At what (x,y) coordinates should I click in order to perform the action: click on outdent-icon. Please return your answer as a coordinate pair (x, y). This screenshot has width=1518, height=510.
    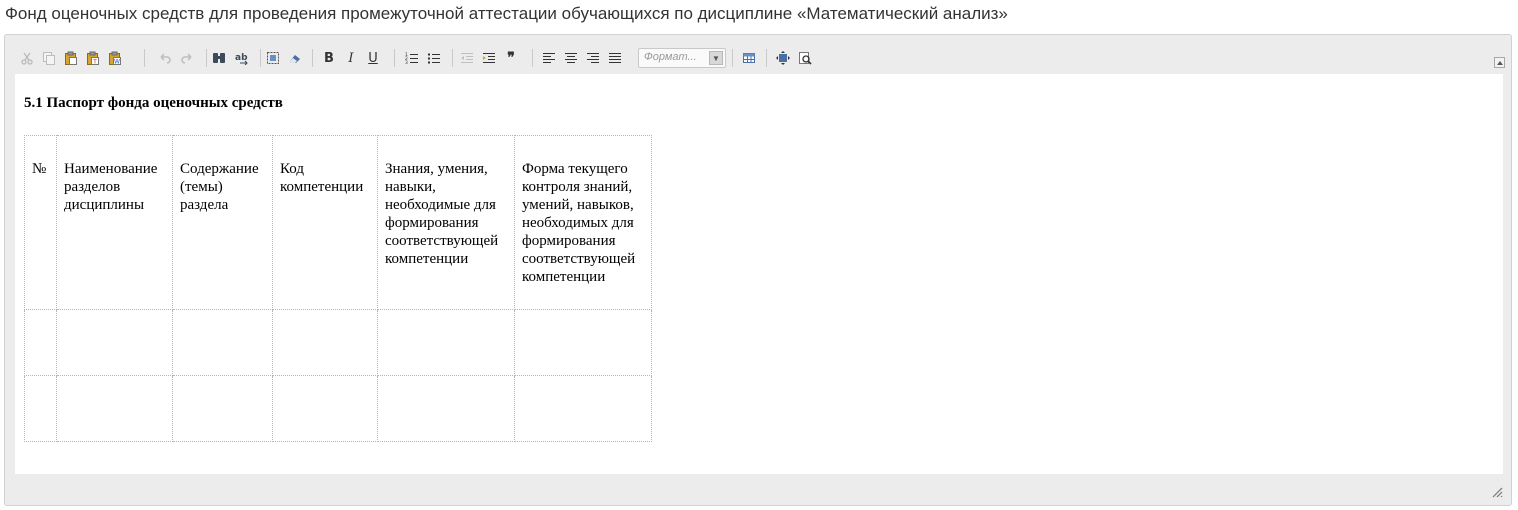
    Looking at the image, I should click on (467, 58).